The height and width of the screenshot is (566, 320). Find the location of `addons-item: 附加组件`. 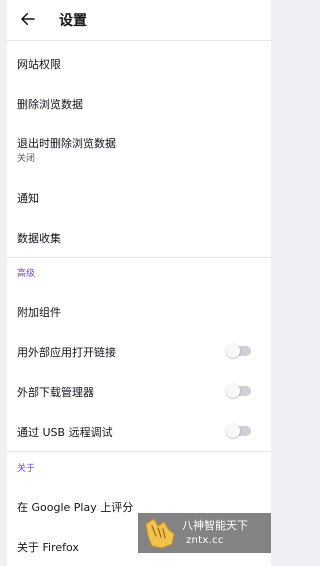

addons-item: 附加组件 is located at coordinates (139, 311).